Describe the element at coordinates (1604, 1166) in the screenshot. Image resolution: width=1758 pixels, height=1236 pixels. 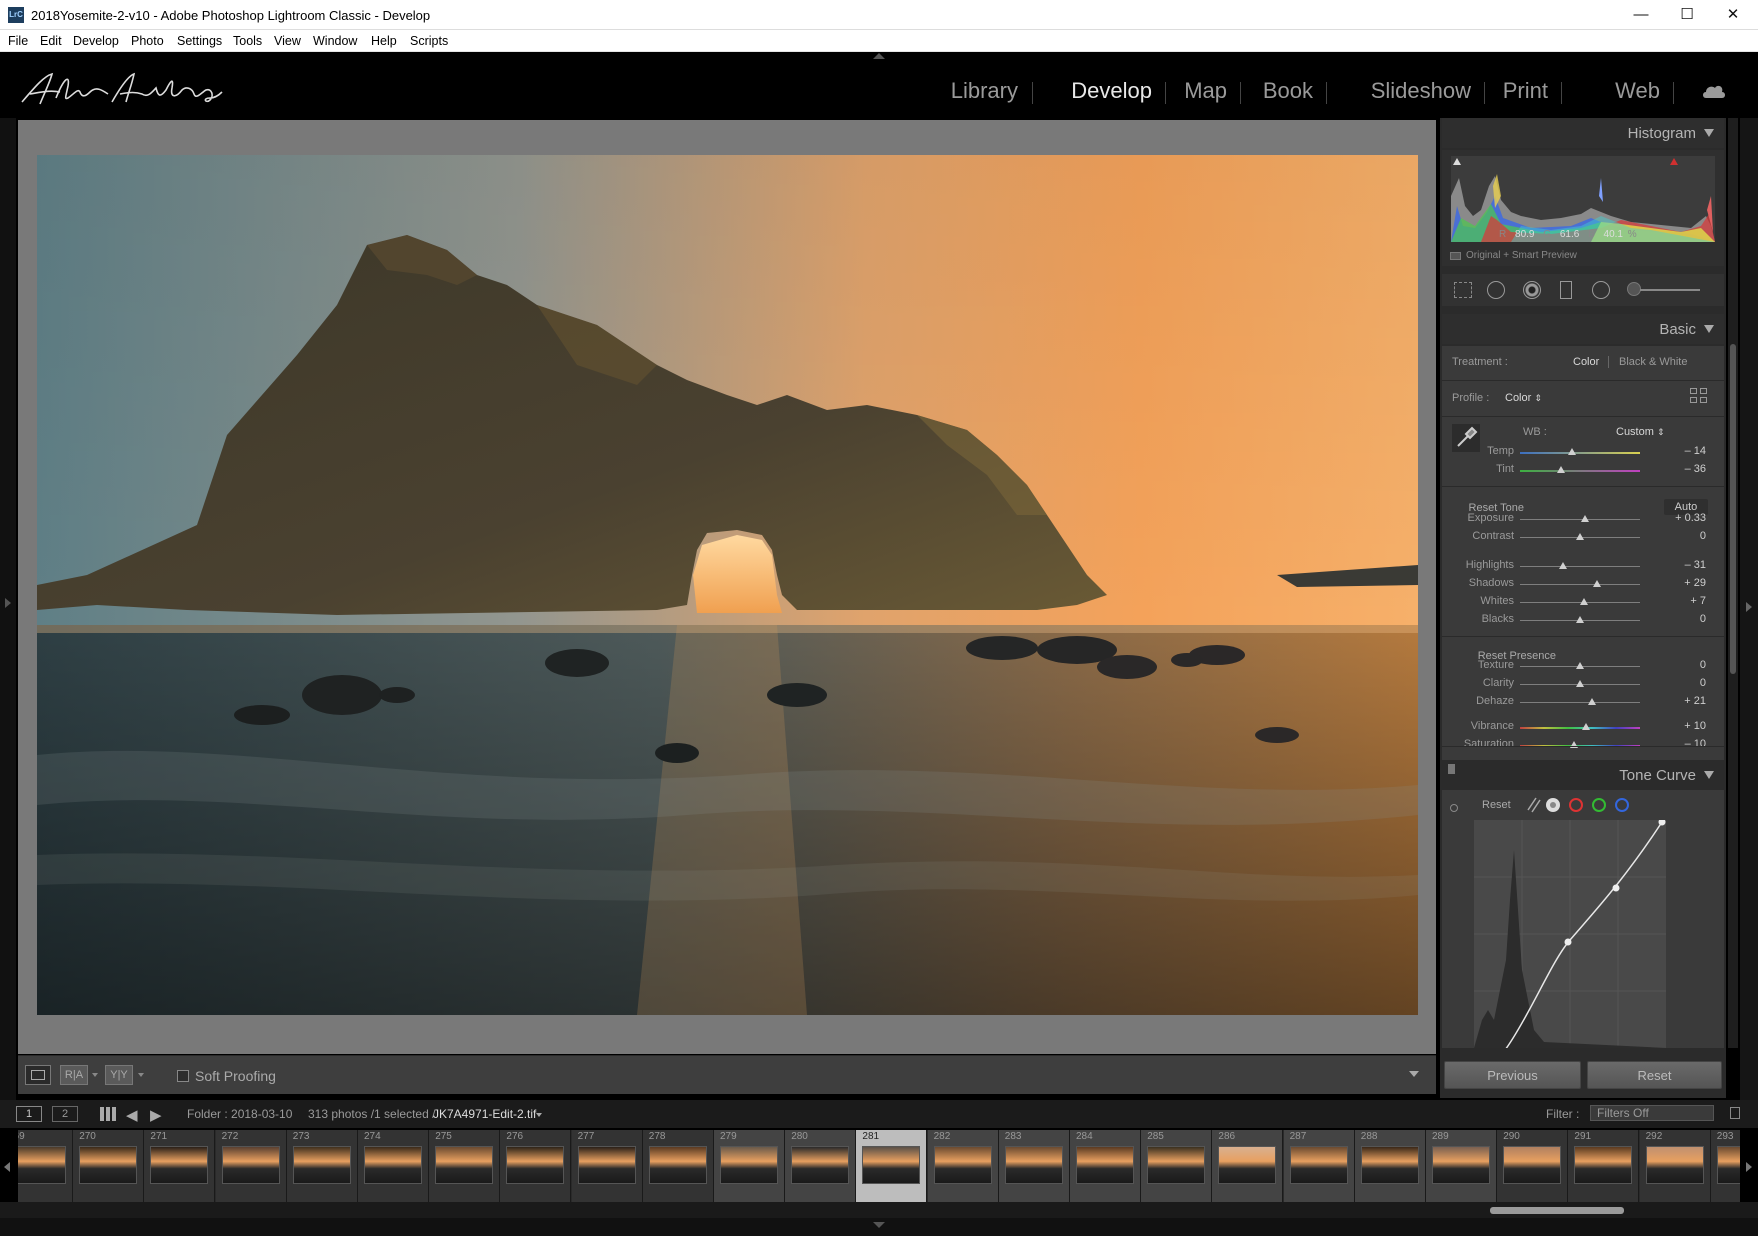
I see `filmstrip-frame: 291` at that location.